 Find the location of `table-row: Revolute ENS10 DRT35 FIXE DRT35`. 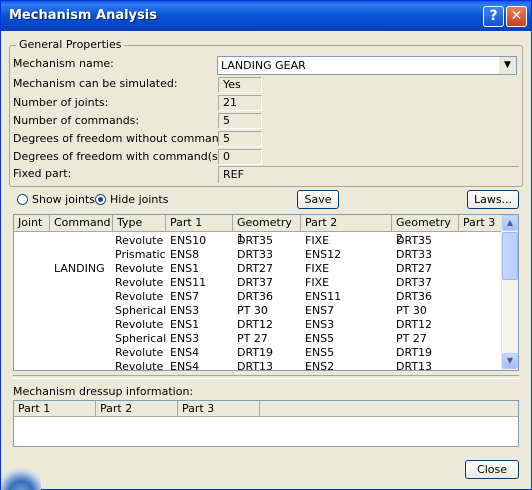

table-row: Revolute ENS10 DRT35 FIXE DRT35 is located at coordinates (258, 241).